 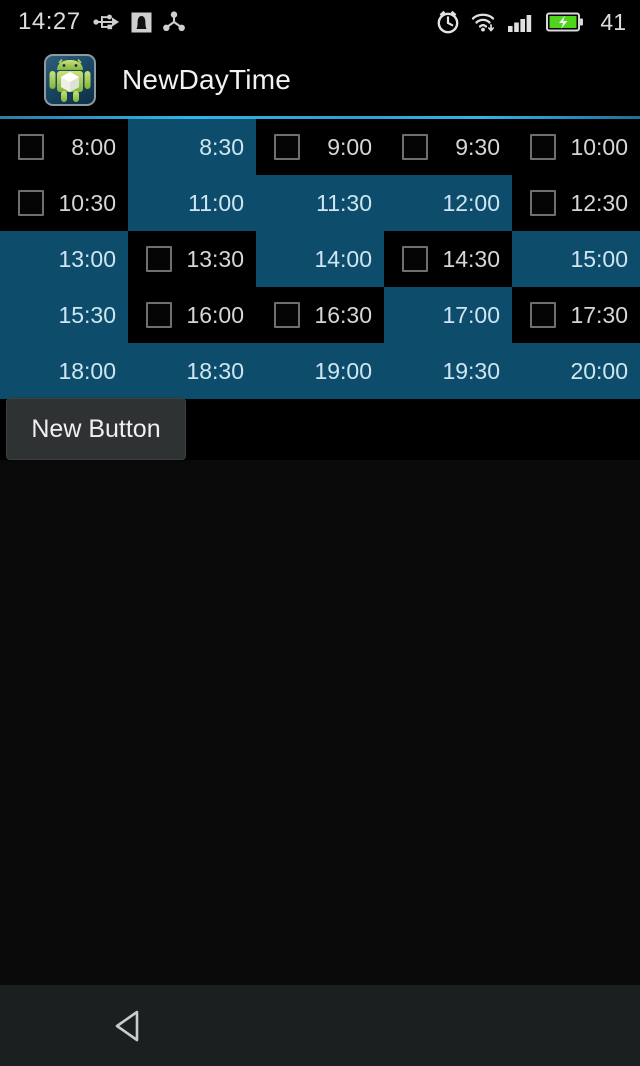 What do you see at coordinates (64, 147) in the screenshot?
I see `time-slot-cell: 8:00` at bounding box center [64, 147].